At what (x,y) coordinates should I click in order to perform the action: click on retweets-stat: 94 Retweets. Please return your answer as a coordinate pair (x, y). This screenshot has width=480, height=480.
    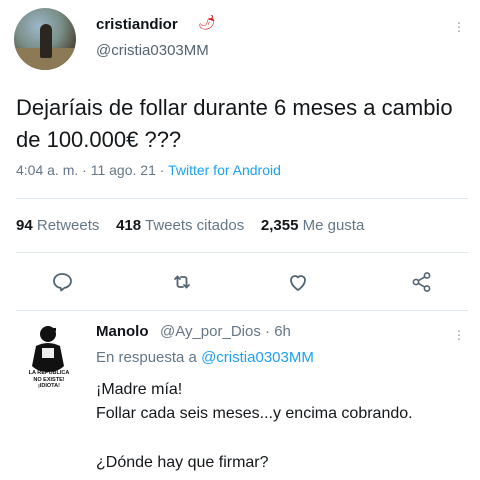
    Looking at the image, I should click on (57, 225).